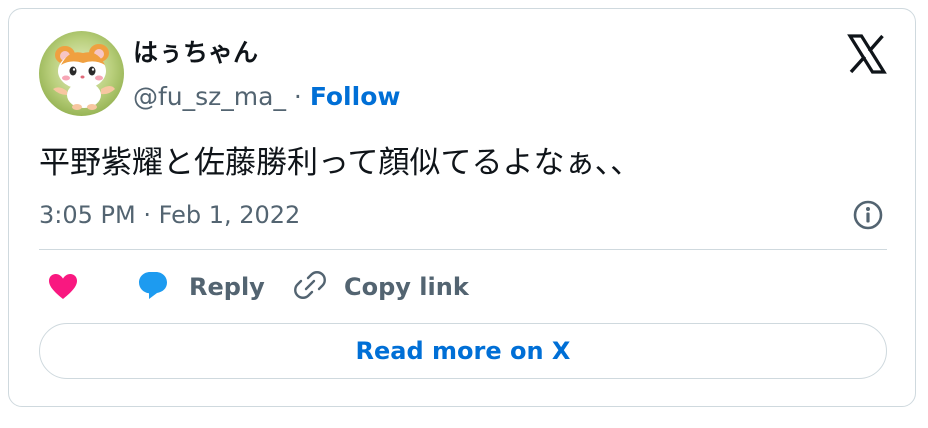 This screenshot has width=928, height=428. What do you see at coordinates (195, 53) in the screenshot?
I see `author-display-name: はぅちゃん` at bounding box center [195, 53].